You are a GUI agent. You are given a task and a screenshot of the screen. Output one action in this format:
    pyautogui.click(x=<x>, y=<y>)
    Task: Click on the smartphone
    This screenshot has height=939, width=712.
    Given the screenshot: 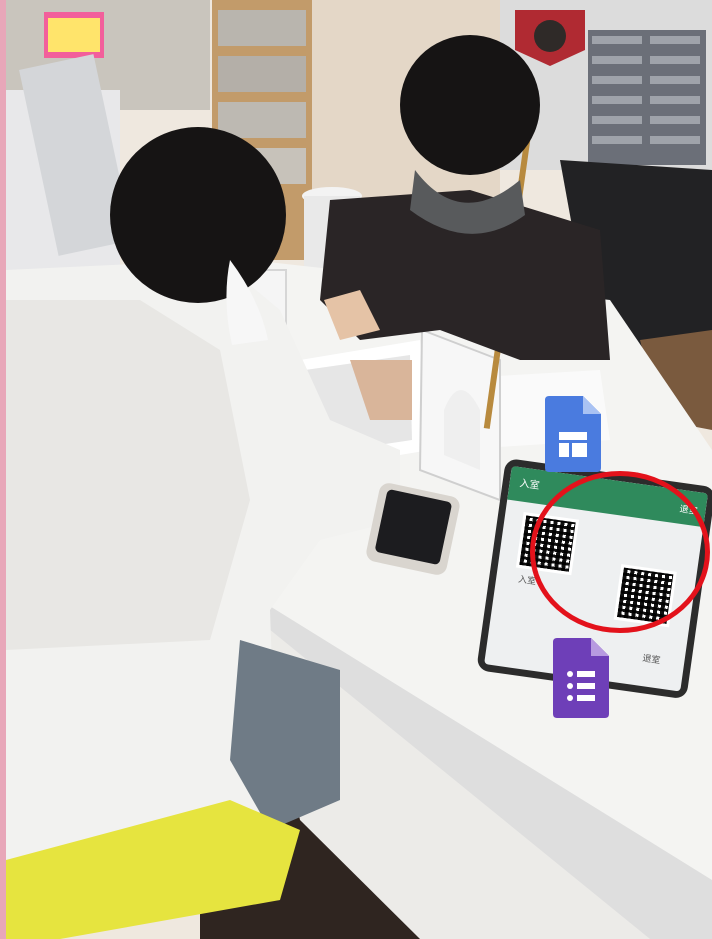 What is the action you would take?
    pyautogui.click(x=413, y=529)
    